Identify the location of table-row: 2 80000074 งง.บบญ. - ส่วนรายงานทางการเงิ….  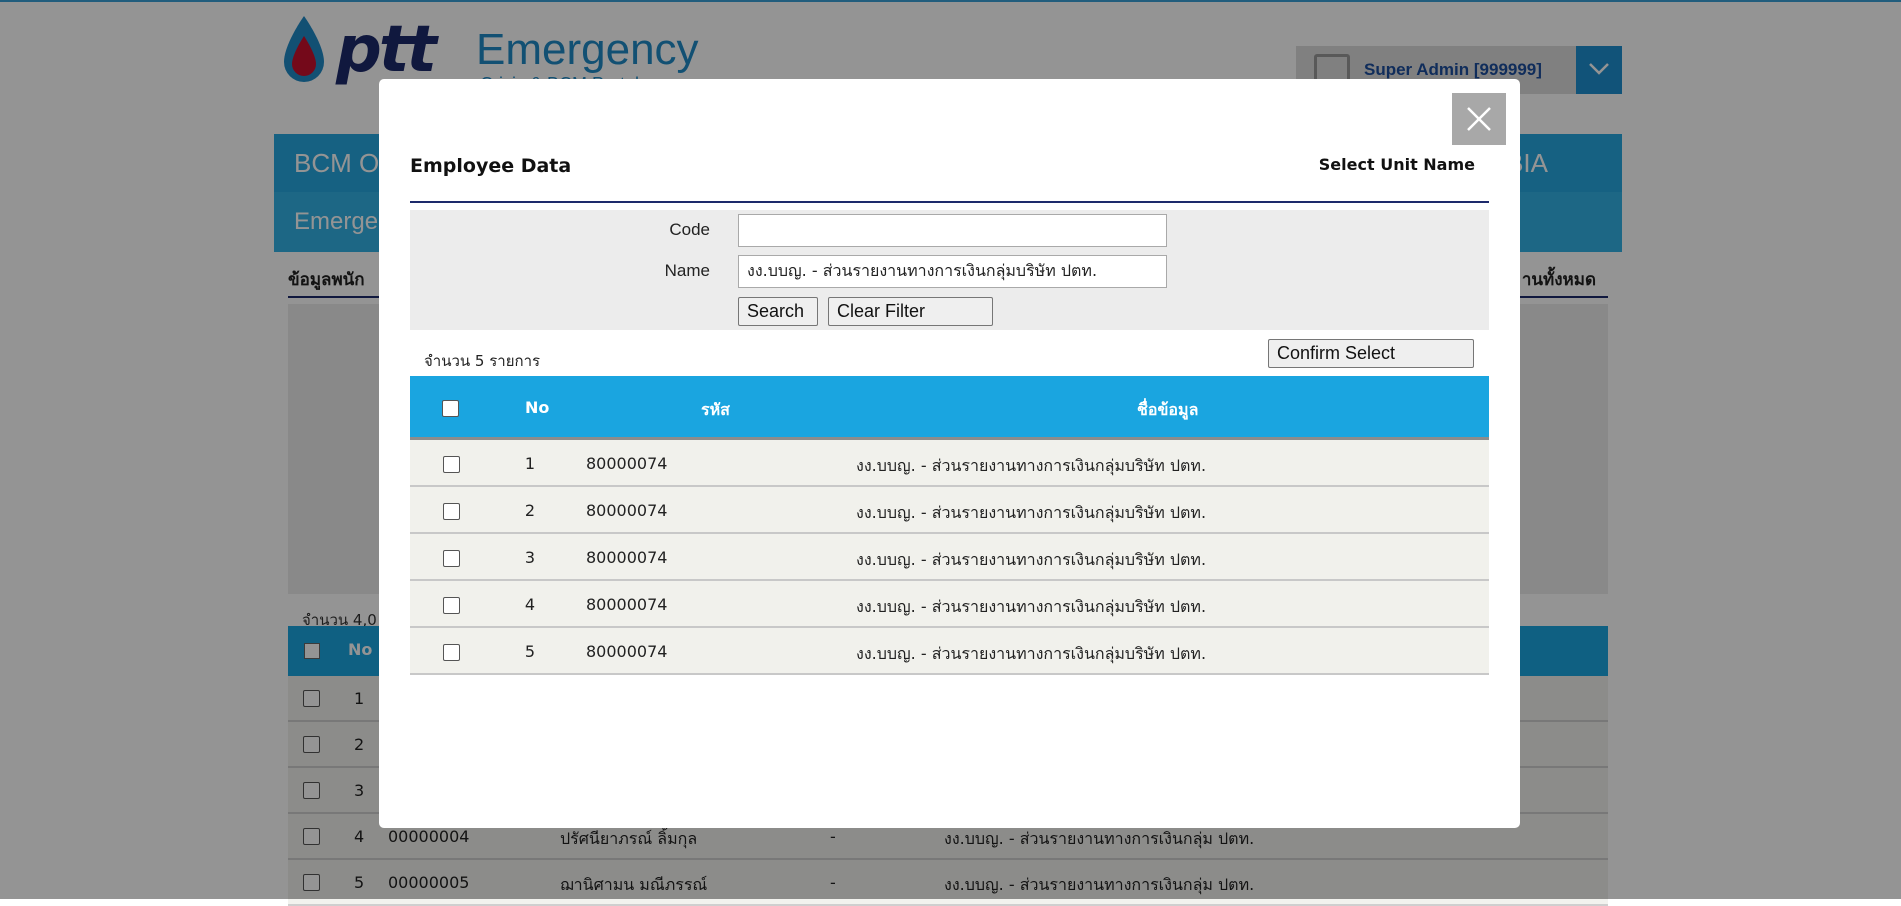
(949, 510).